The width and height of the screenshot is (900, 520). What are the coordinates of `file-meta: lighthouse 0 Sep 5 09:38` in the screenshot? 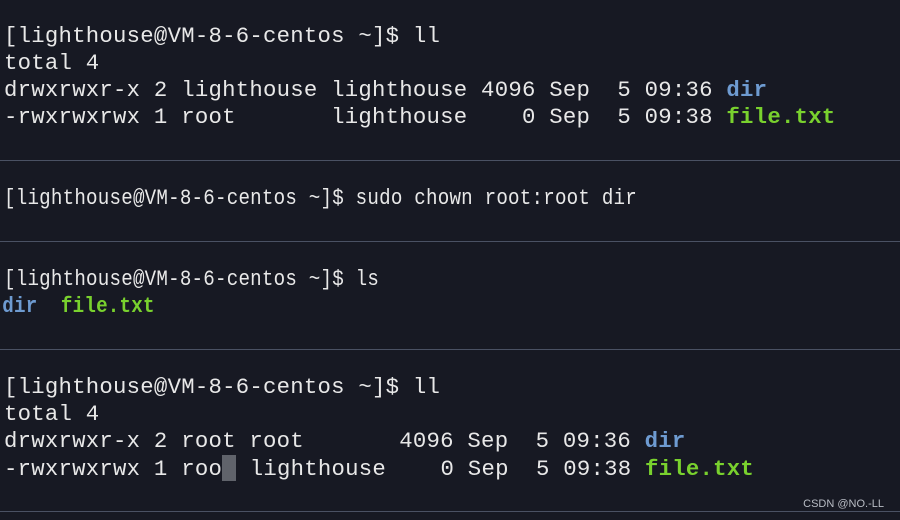 It's located at (441, 469).